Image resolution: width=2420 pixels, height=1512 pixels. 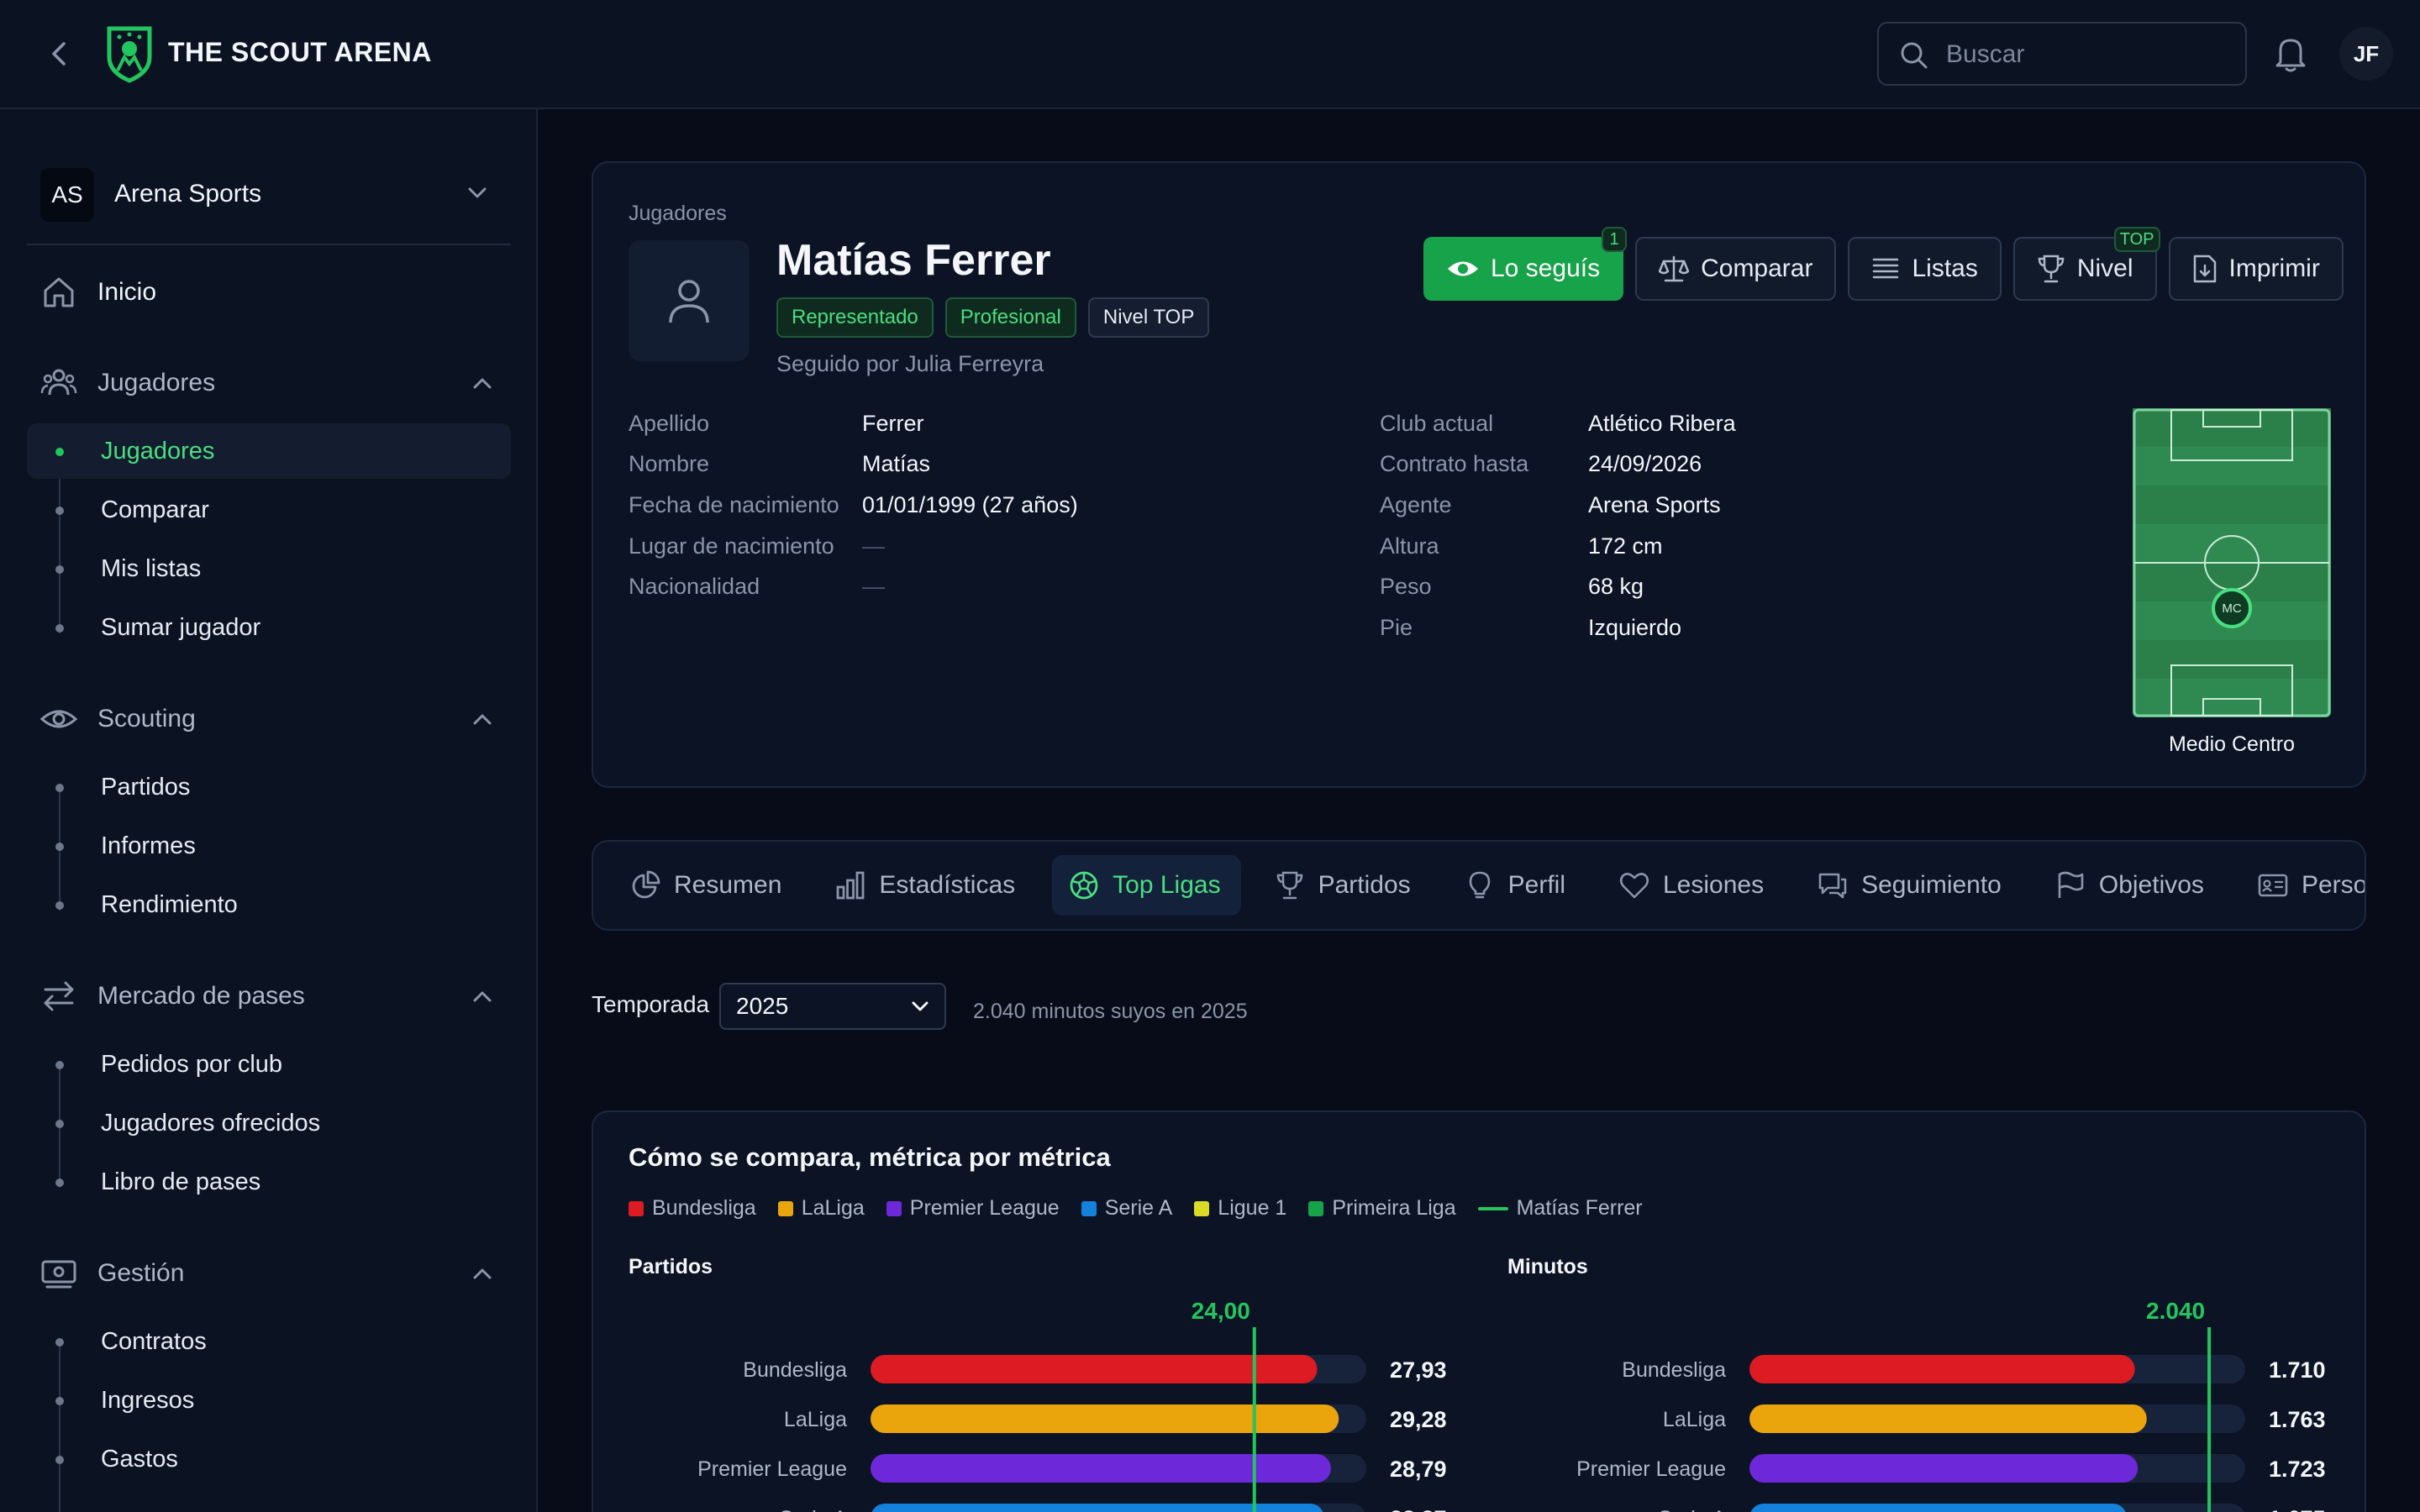 What do you see at coordinates (269, 1341) in the screenshot?
I see `sidebar-item-contratos: Contratos` at bounding box center [269, 1341].